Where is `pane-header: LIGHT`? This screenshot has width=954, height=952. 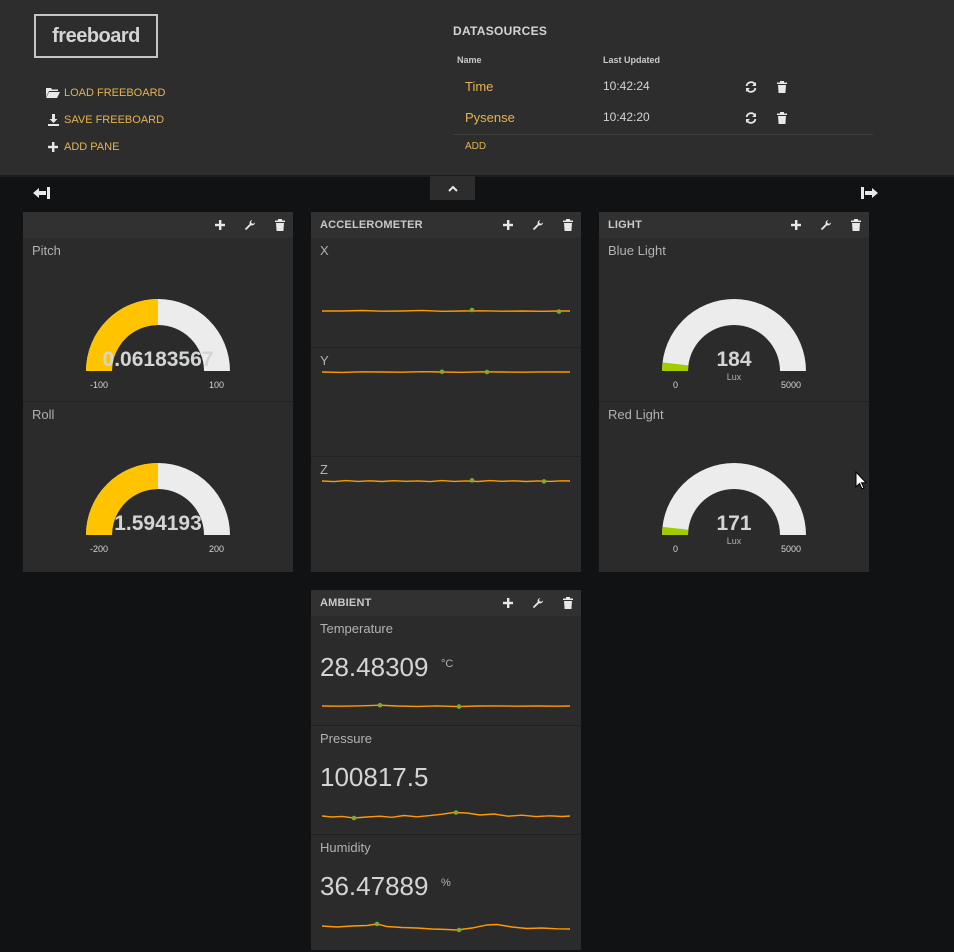 pane-header: LIGHT is located at coordinates (734, 225).